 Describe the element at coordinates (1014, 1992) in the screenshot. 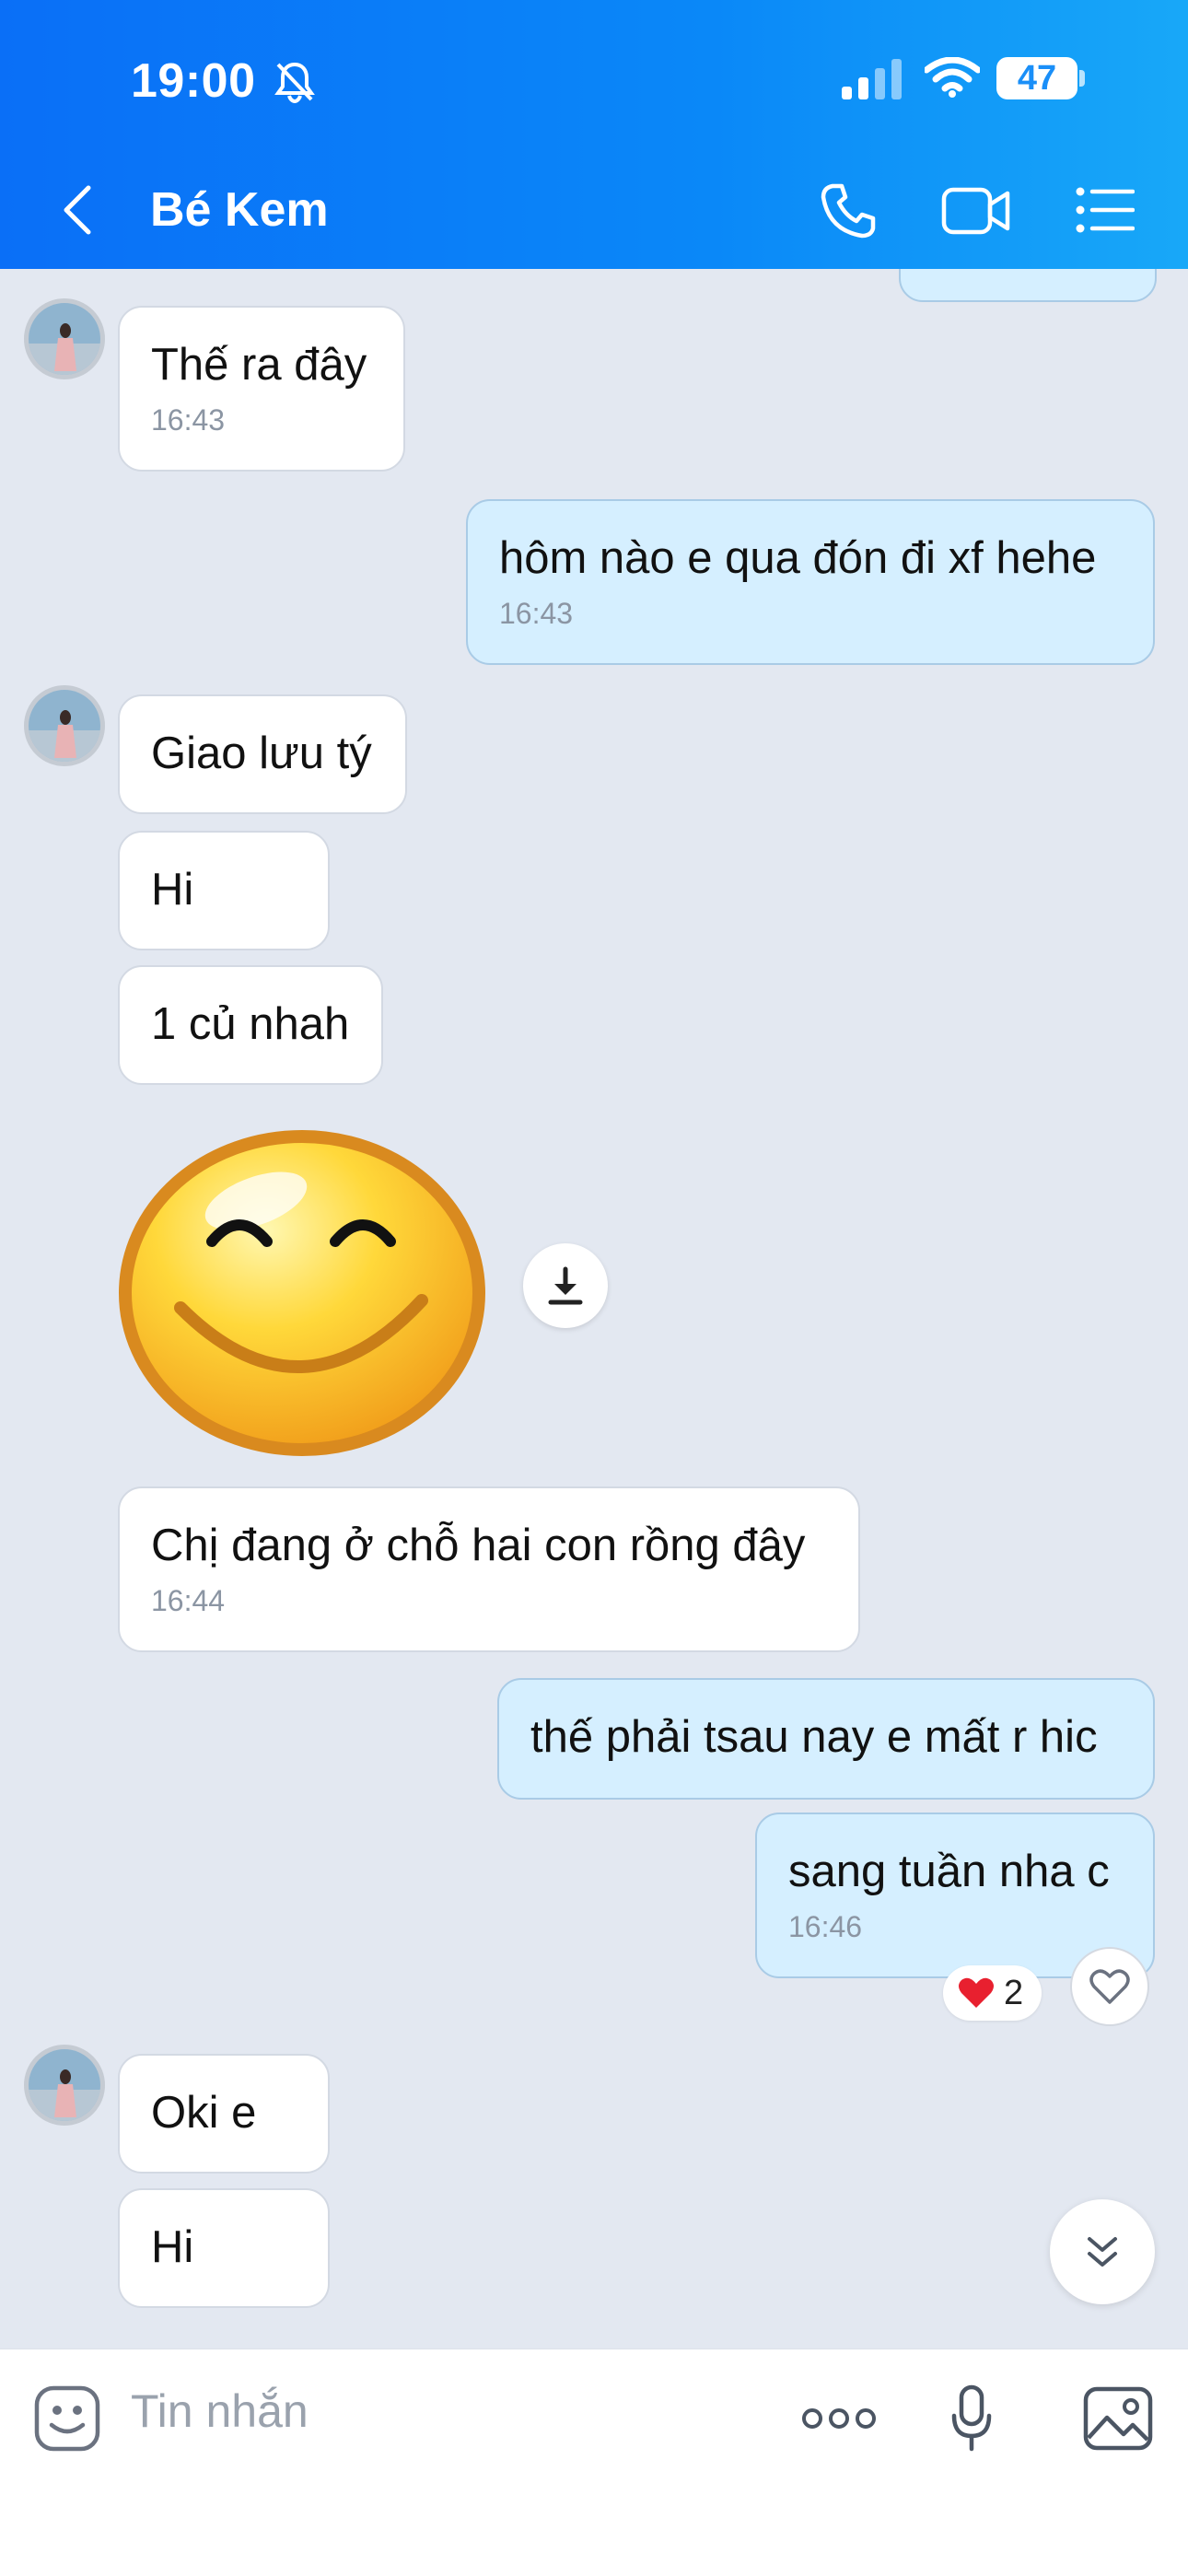

I see `reaction-count: 2` at that location.